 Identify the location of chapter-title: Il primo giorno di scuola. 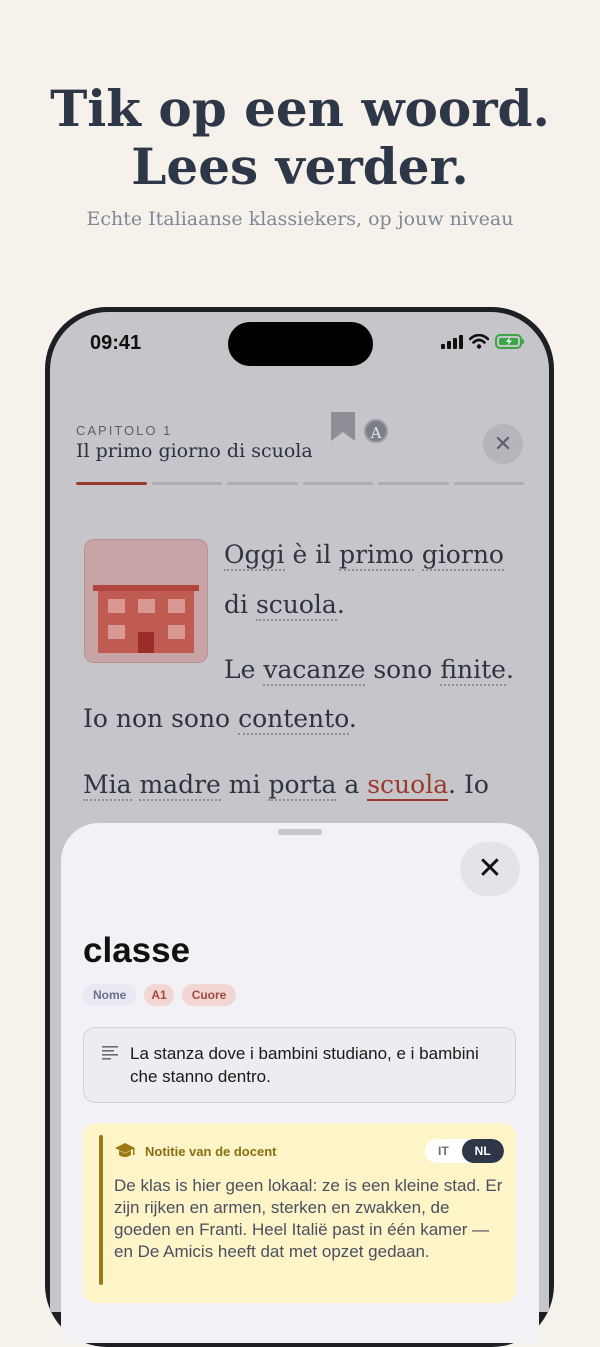
(194, 451).